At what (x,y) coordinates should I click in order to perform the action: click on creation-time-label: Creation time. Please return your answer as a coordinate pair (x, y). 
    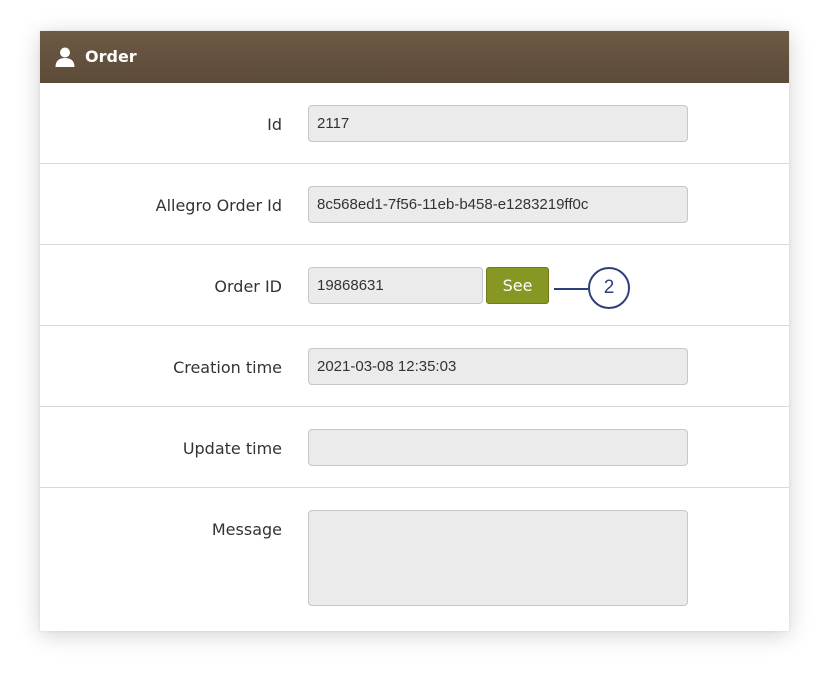
    Looking at the image, I should click on (227, 367).